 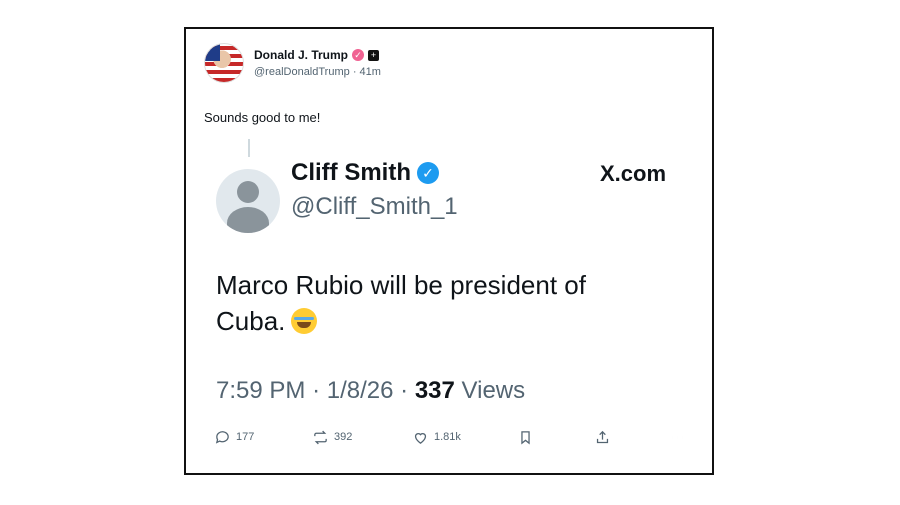 What do you see at coordinates (420, 438) in the screenshot?
I see `heart-icon` at bounding box center [420, 438].